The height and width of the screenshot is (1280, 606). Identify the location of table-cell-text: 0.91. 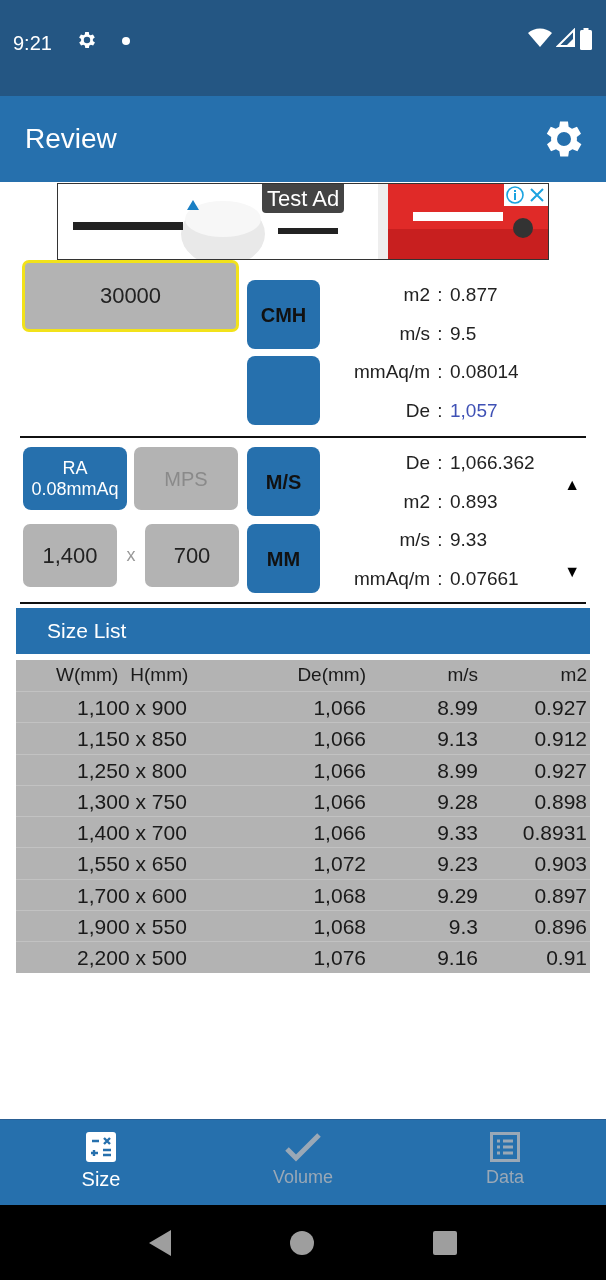
(566, 958).